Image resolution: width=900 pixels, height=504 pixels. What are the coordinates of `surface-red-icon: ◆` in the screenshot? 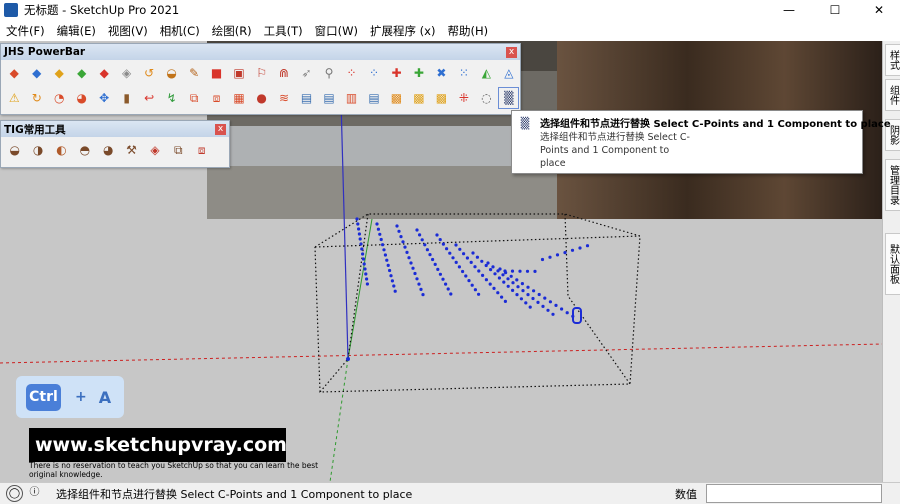 It's located at (104, 73).